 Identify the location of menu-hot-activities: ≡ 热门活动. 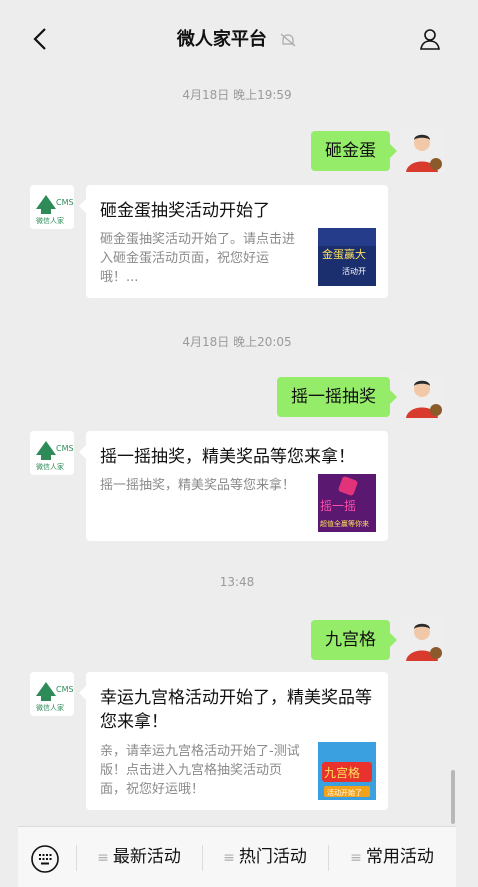
(265, 857).